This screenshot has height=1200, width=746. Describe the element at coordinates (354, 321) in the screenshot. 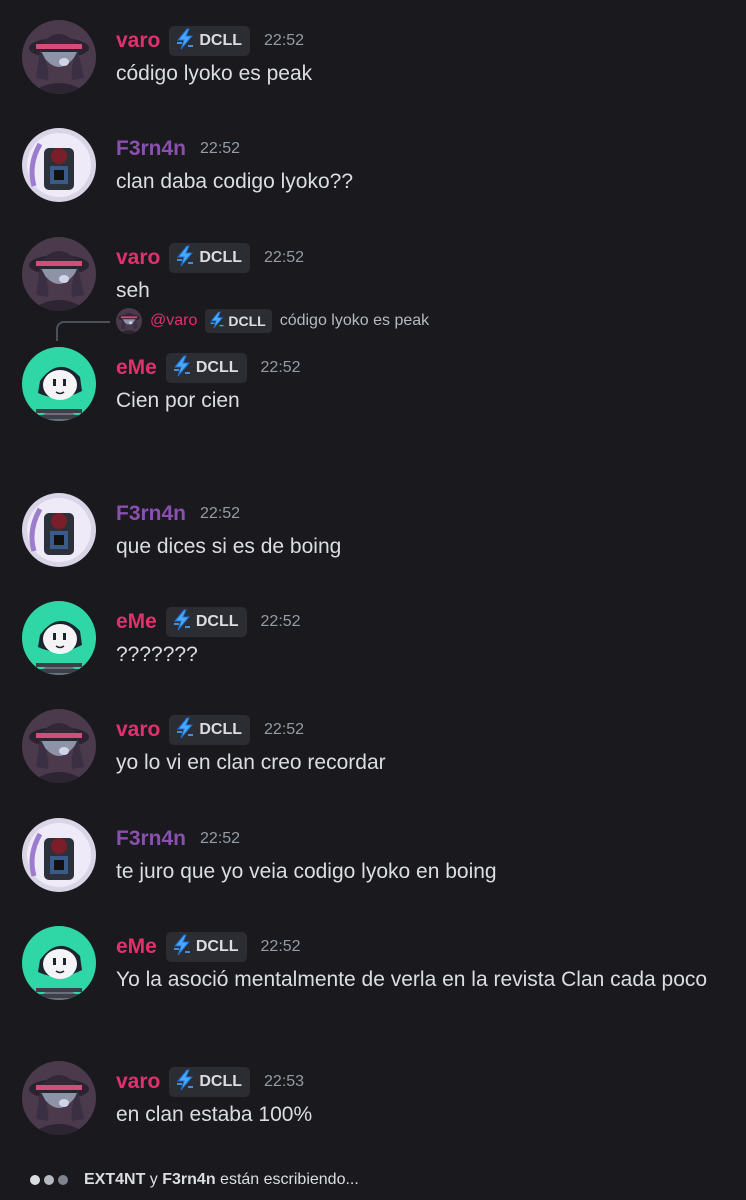

I see `reply-text: código lyoko es peak` at that location.